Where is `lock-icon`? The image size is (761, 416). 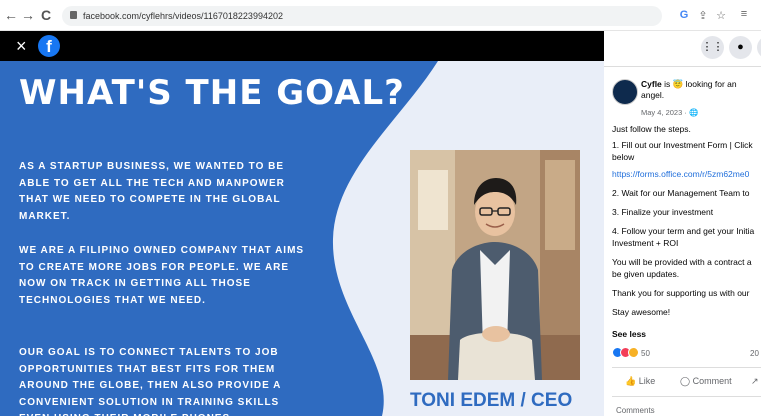
lock-icon is located at coordinates (73, 15).